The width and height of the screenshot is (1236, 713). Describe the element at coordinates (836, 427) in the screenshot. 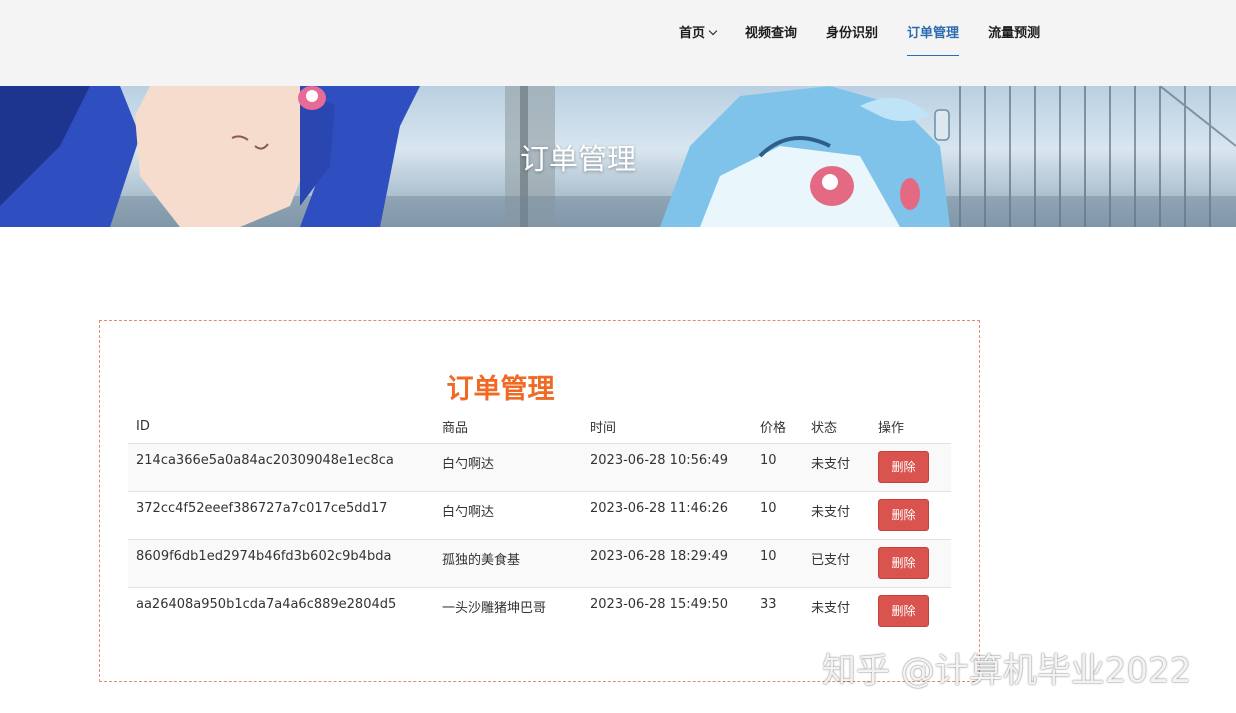

I see `column-header-status: 状态` at that location.